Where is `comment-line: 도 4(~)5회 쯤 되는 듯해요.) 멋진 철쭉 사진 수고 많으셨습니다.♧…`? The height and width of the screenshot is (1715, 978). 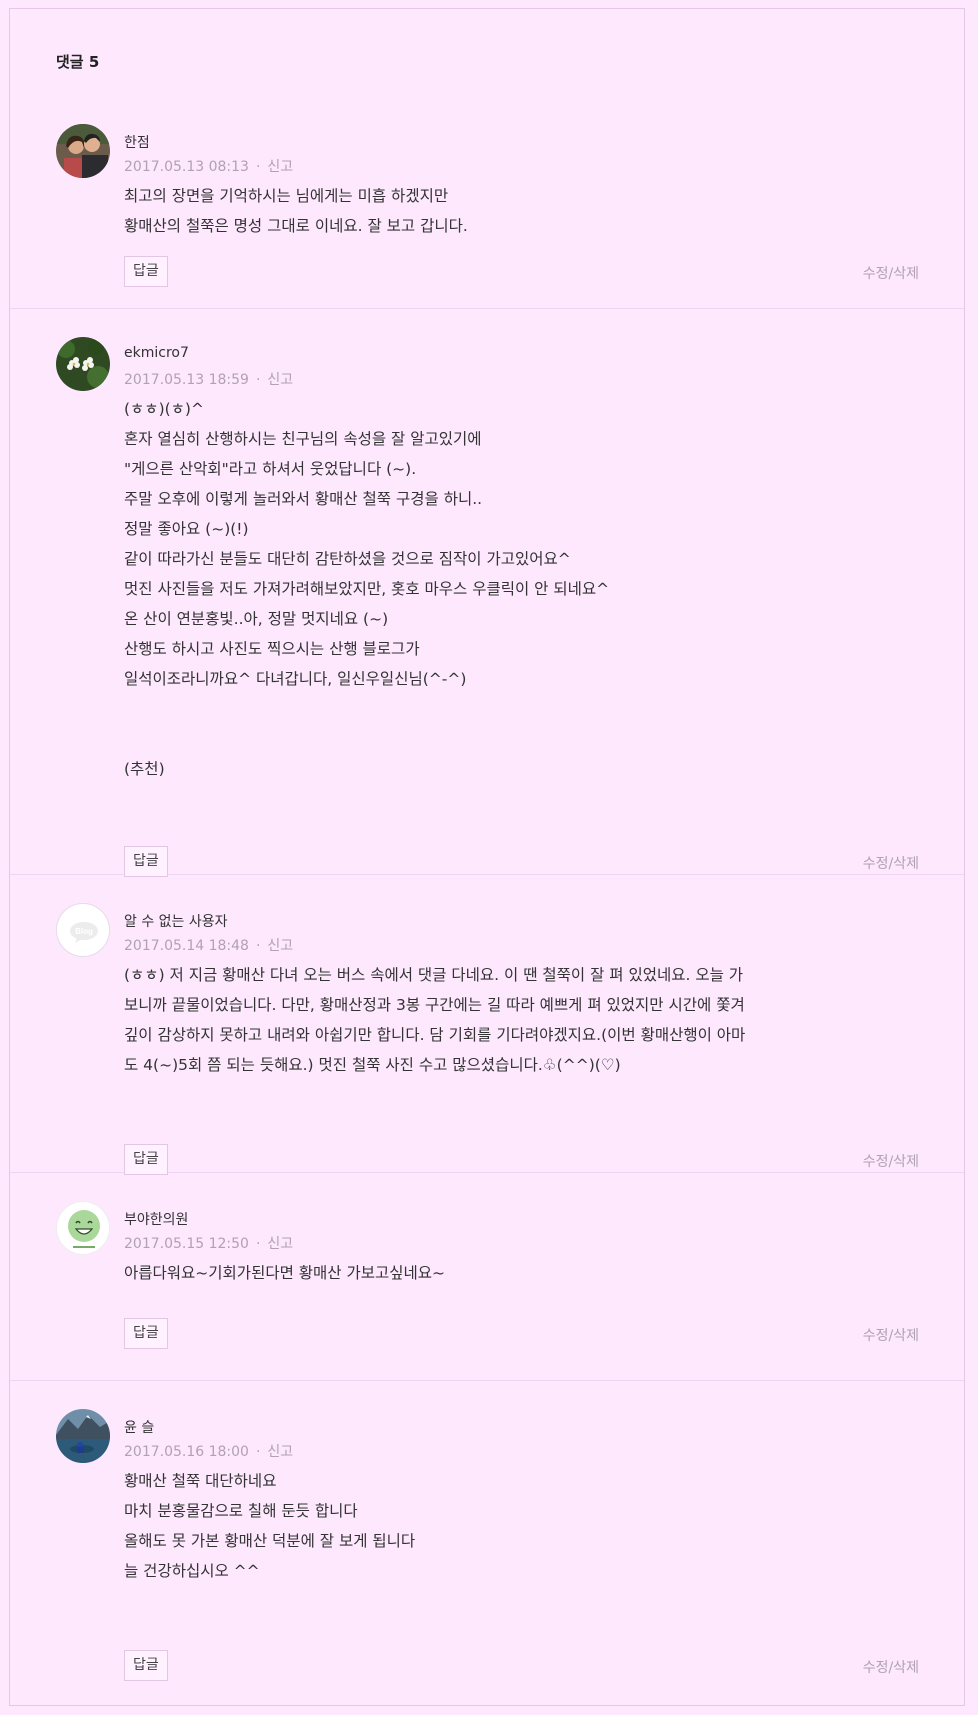
comment-line: 도 4(~)5회 쯤 되는 듯해요.) 멋진 철쭉 사진 수고 많으셨습니다.♧… is located at coordinates (372, 1065).